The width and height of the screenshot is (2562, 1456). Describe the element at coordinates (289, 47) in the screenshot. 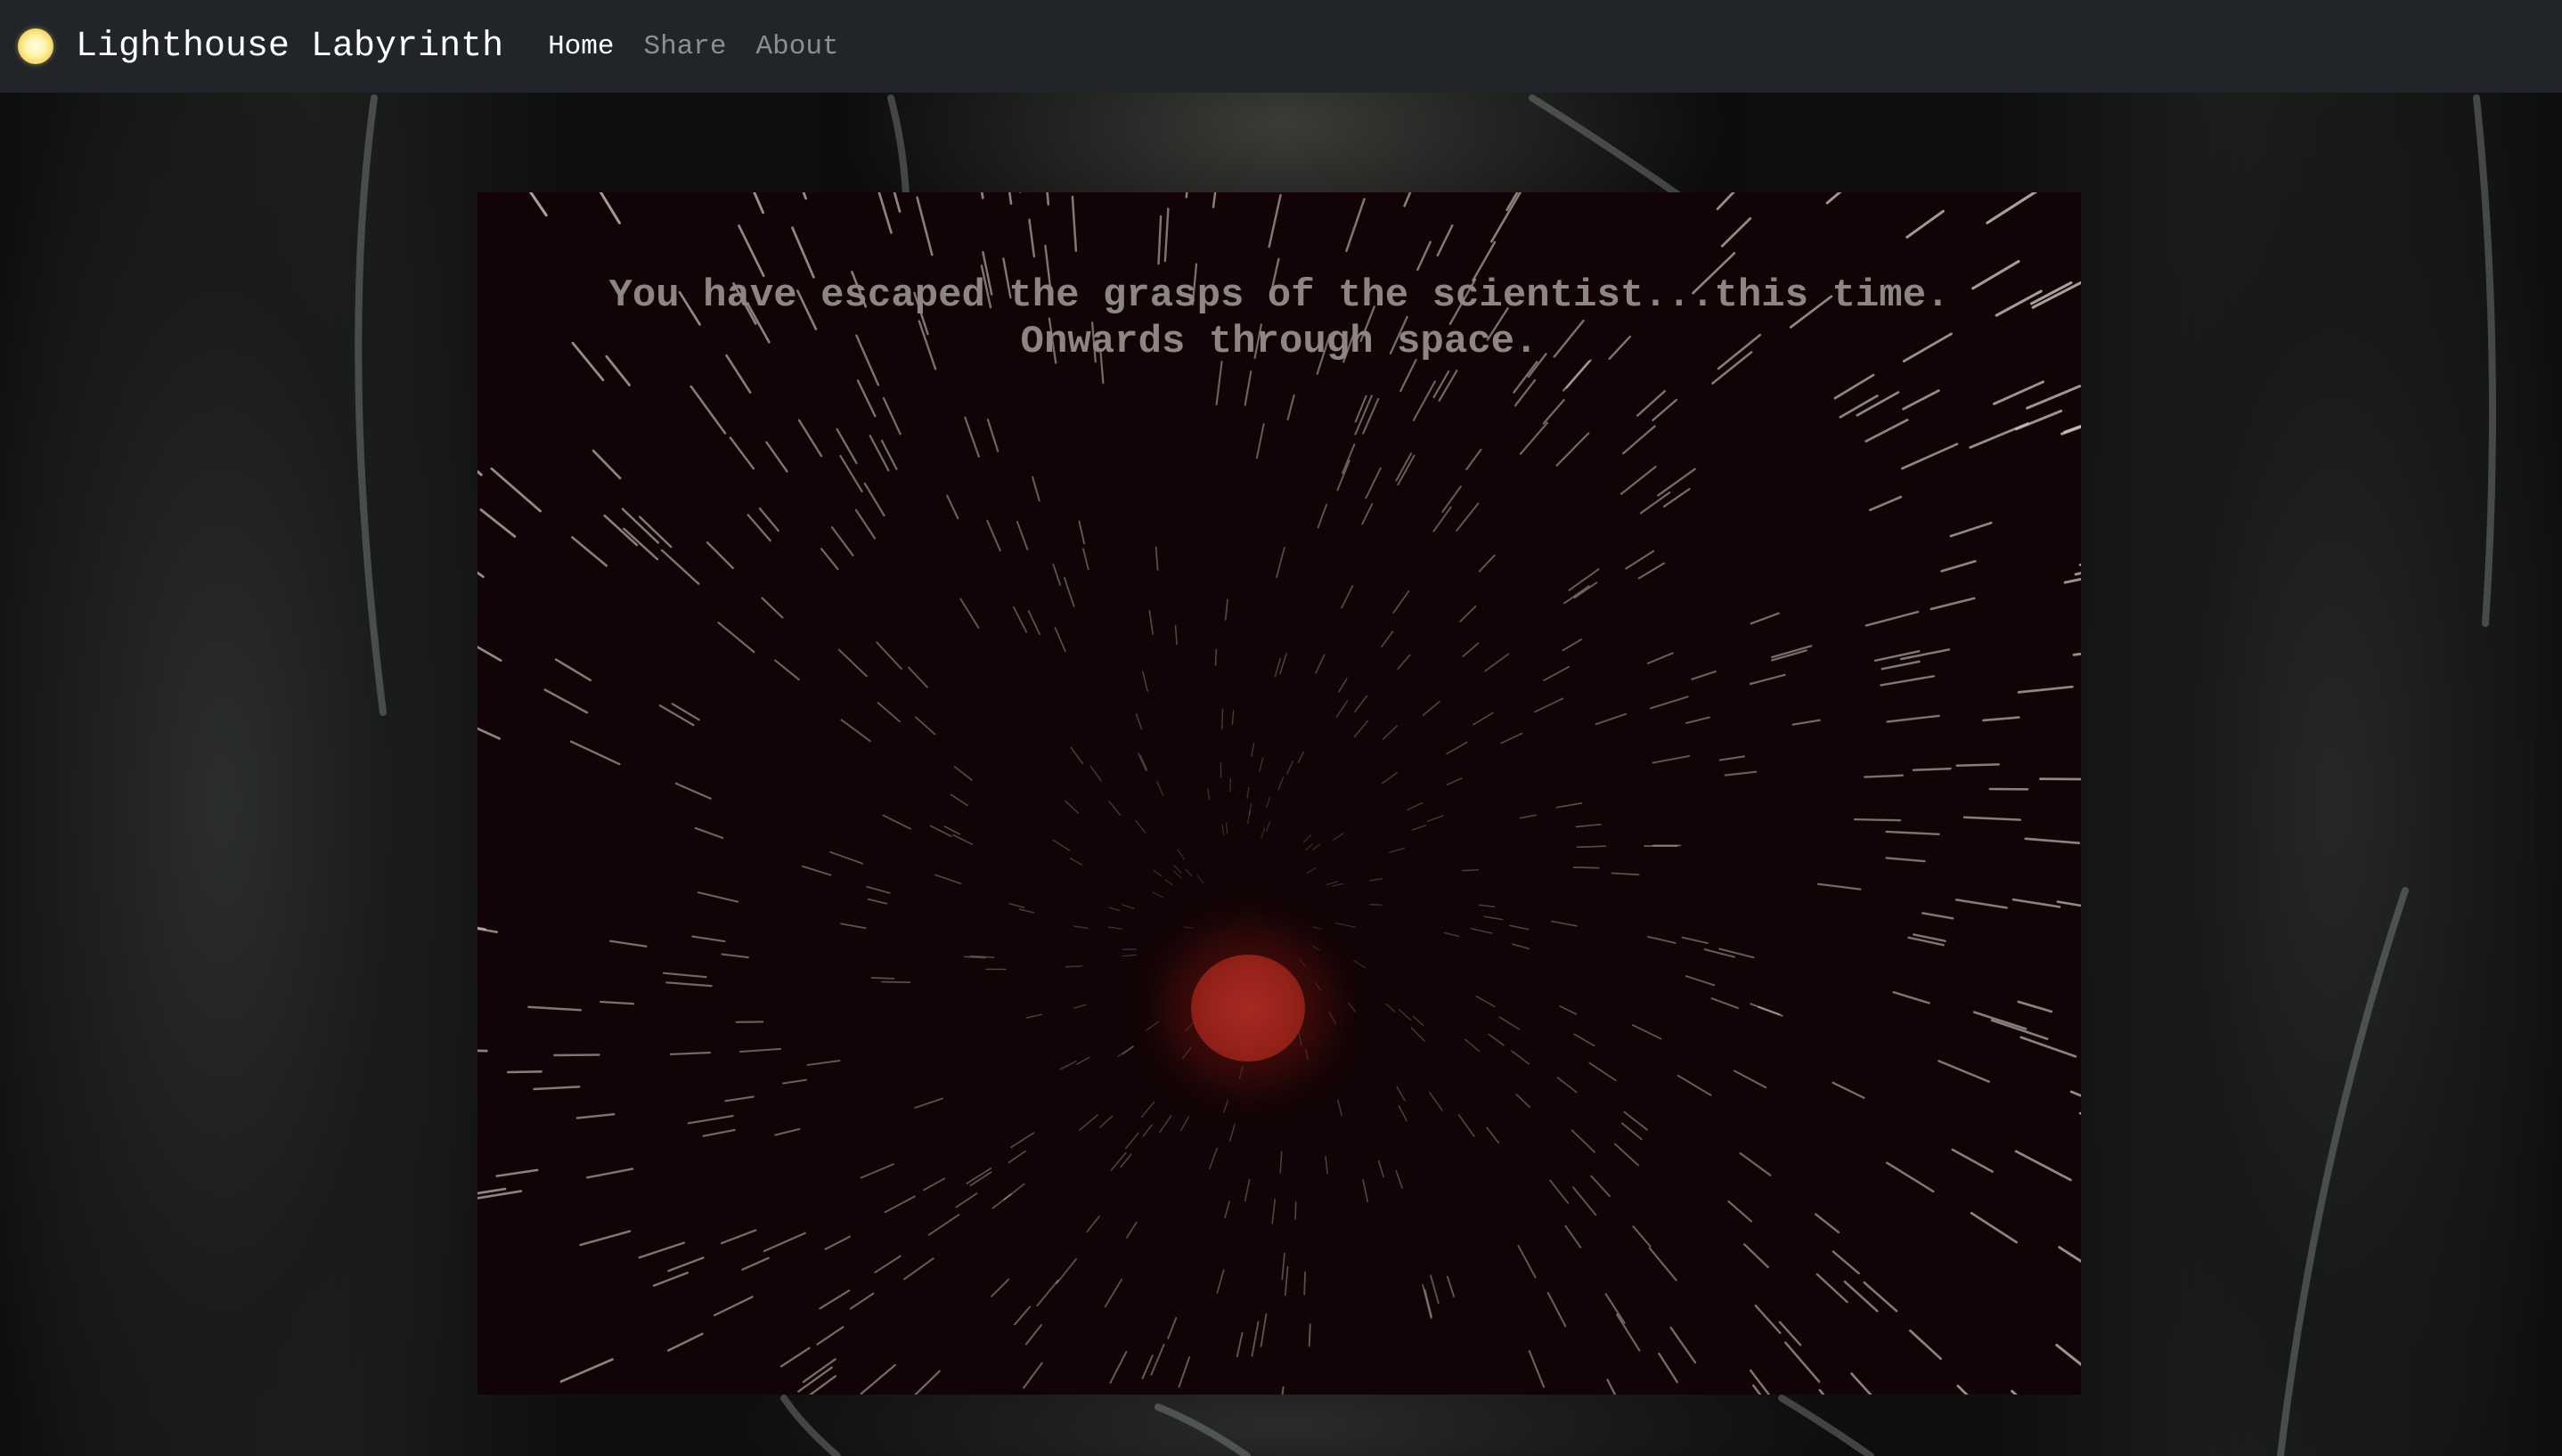

I see `brand-title: Lighthouse Labyrinth` at that location.